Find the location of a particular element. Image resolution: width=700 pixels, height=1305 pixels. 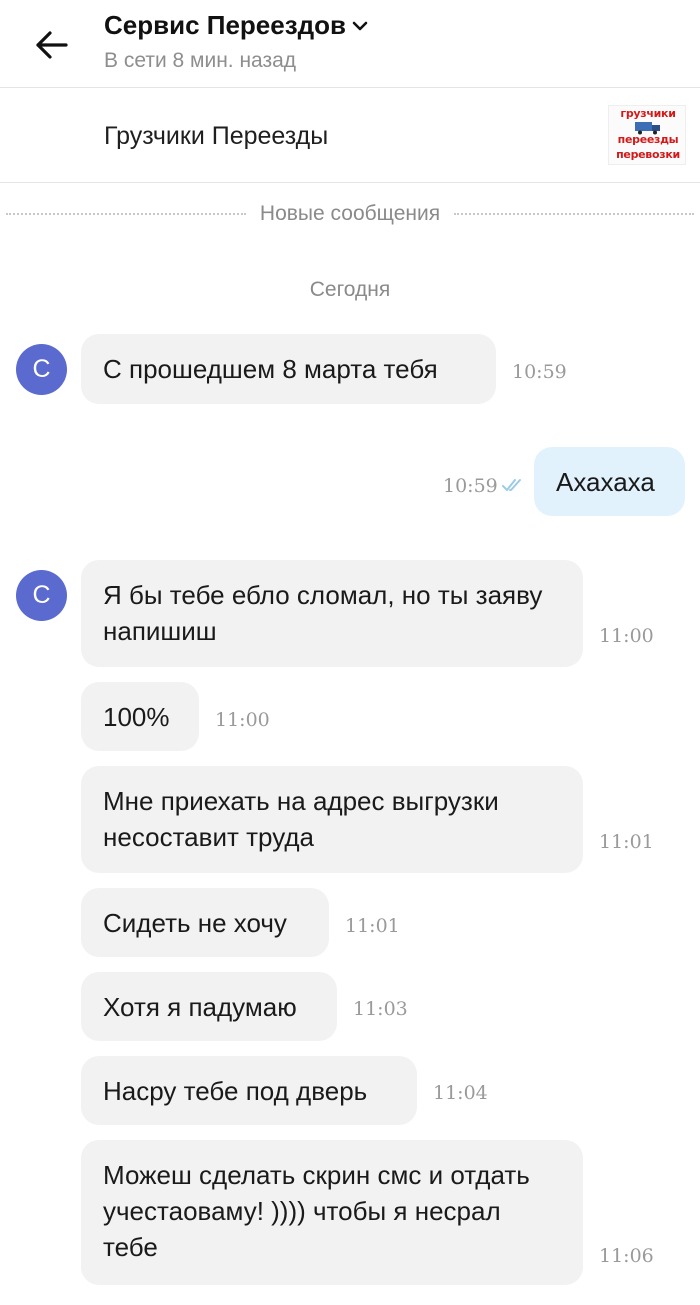

online-status: В сети 8 мин. назад is located at coordinates (200, 60).